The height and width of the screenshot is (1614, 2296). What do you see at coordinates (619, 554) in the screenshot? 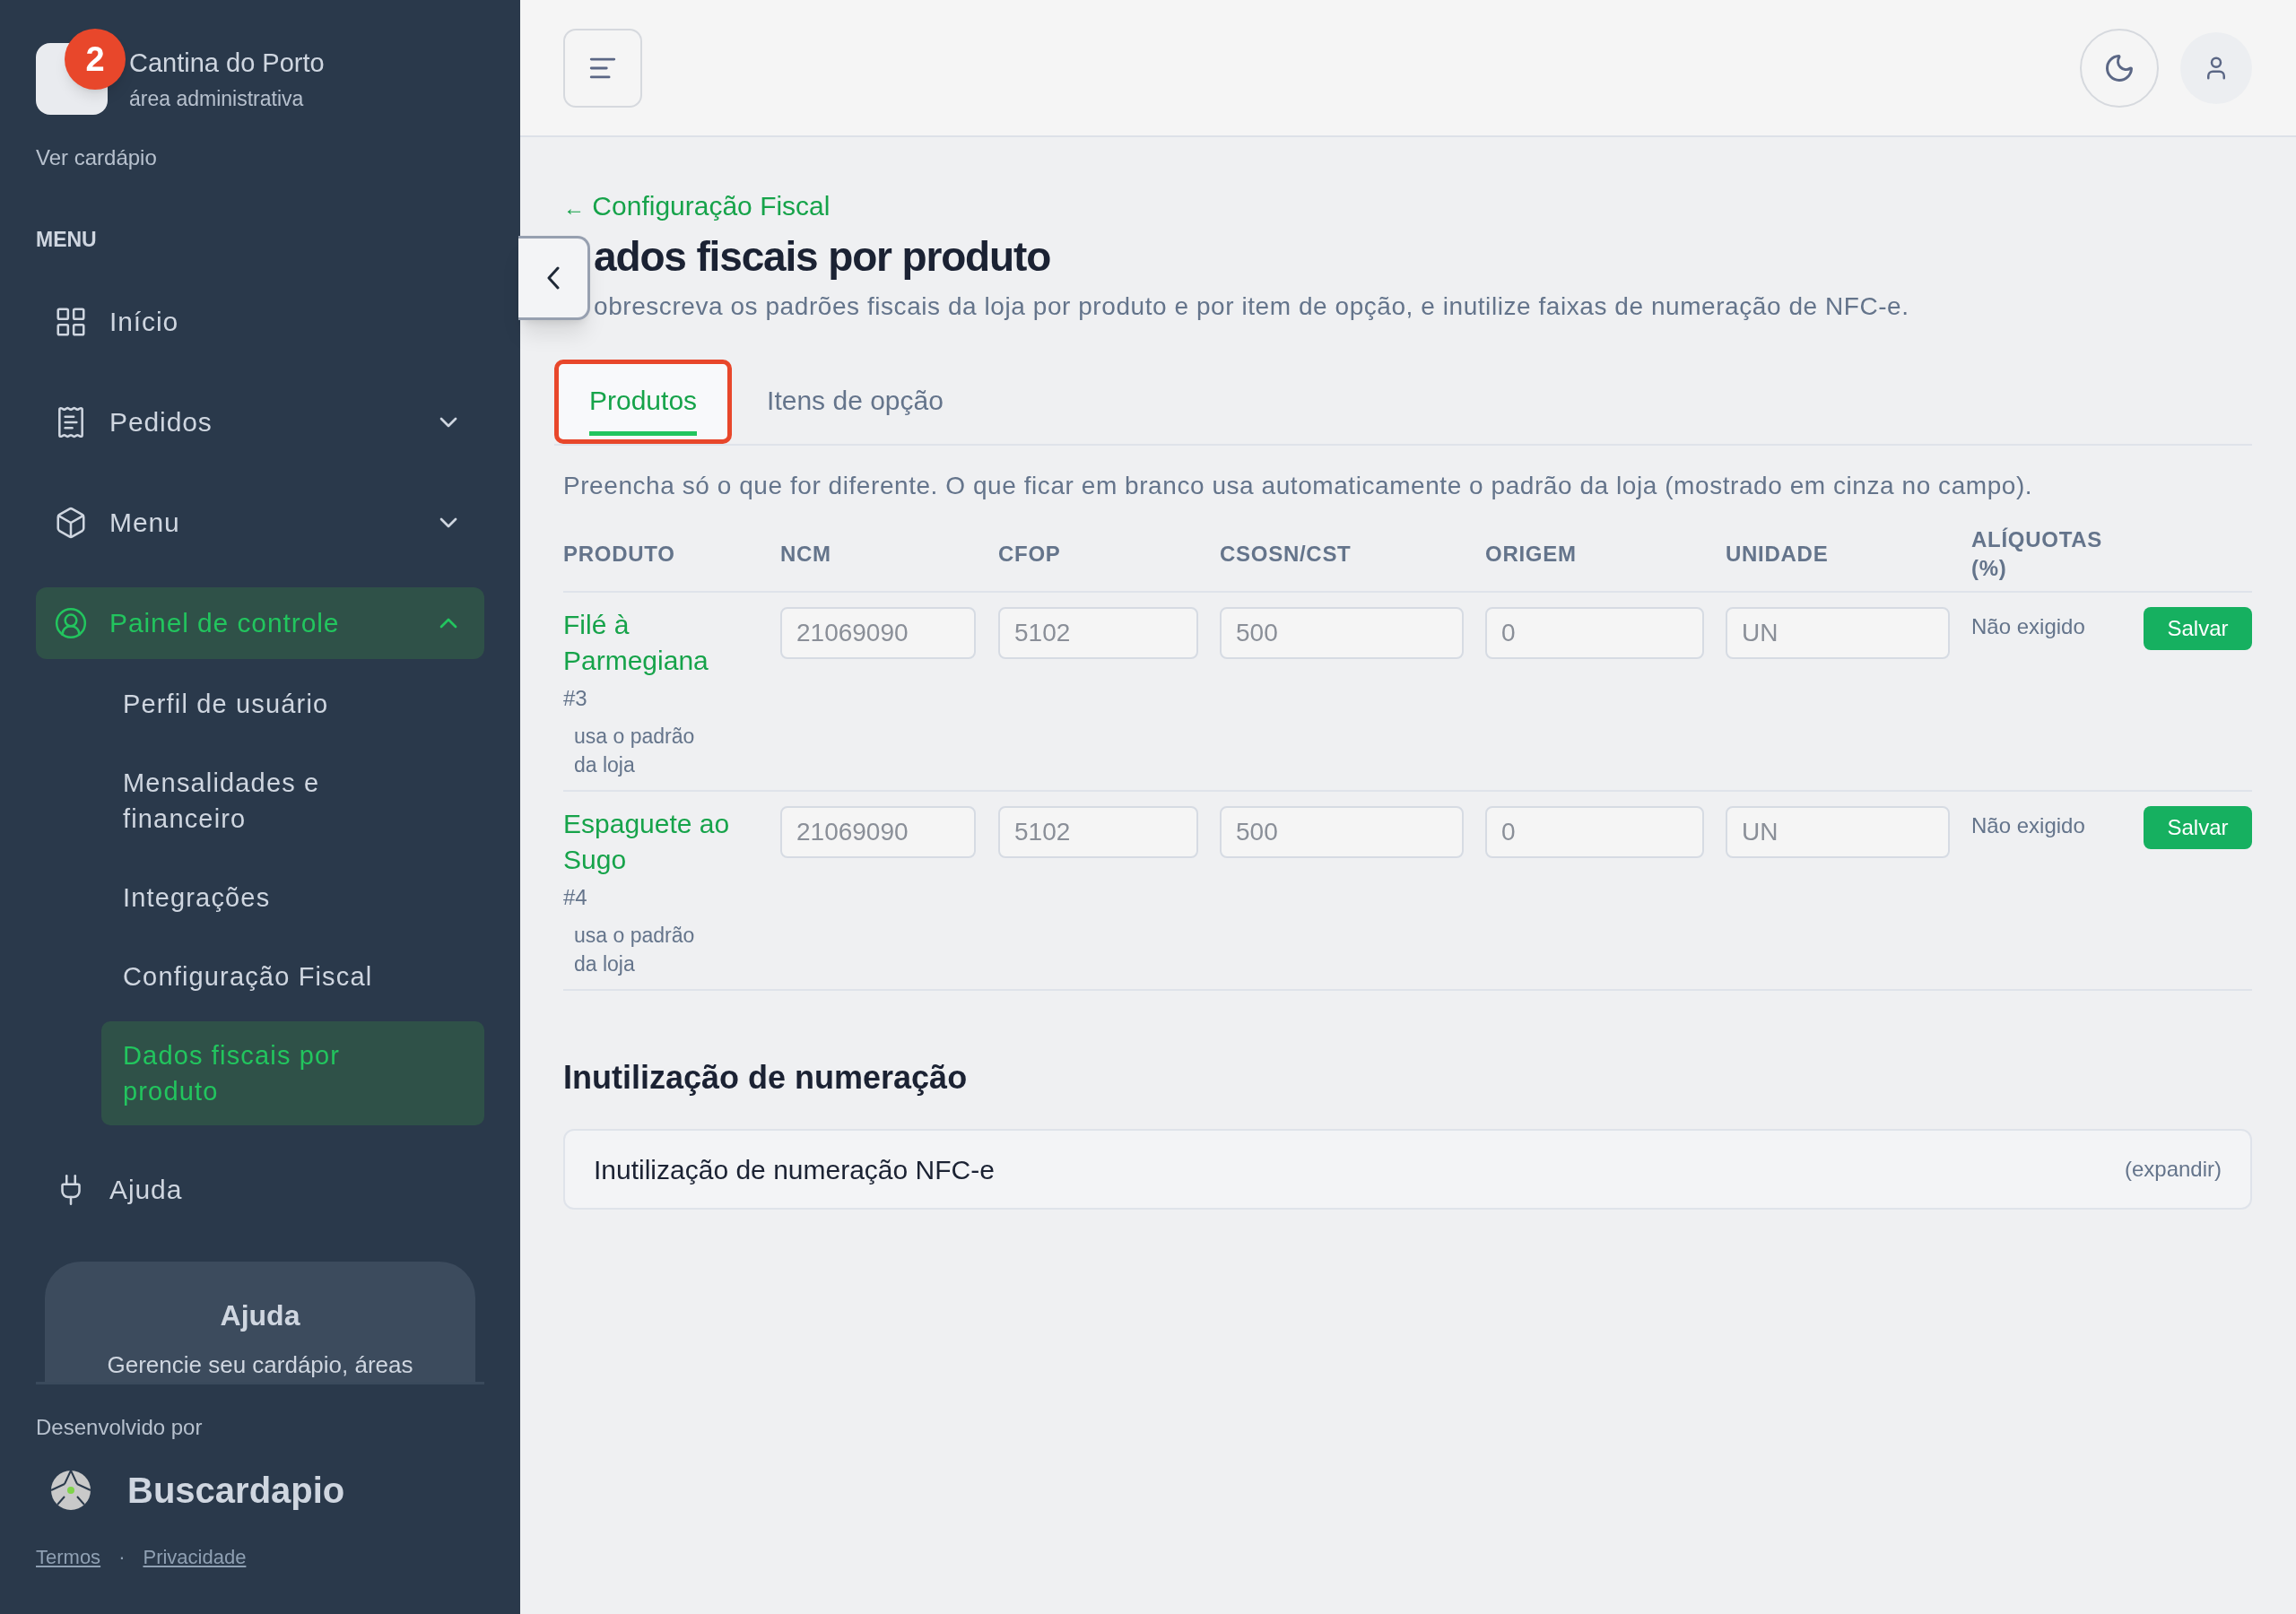
I see `column-header: PRODUTO` at bounding box center [619, 554].